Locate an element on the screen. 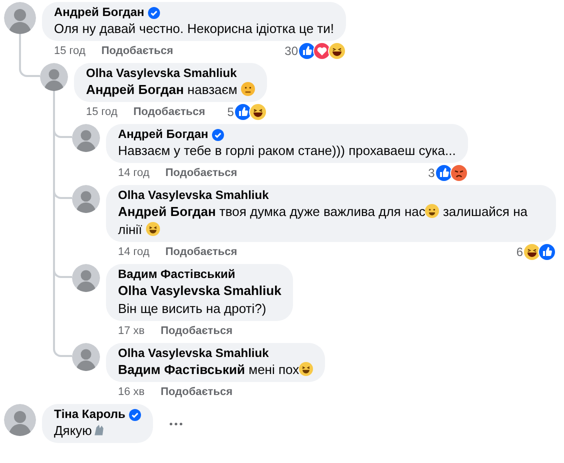 This screenshot has height=463, width=564. grin-emoji-icon is located at coordinates (432, 211).